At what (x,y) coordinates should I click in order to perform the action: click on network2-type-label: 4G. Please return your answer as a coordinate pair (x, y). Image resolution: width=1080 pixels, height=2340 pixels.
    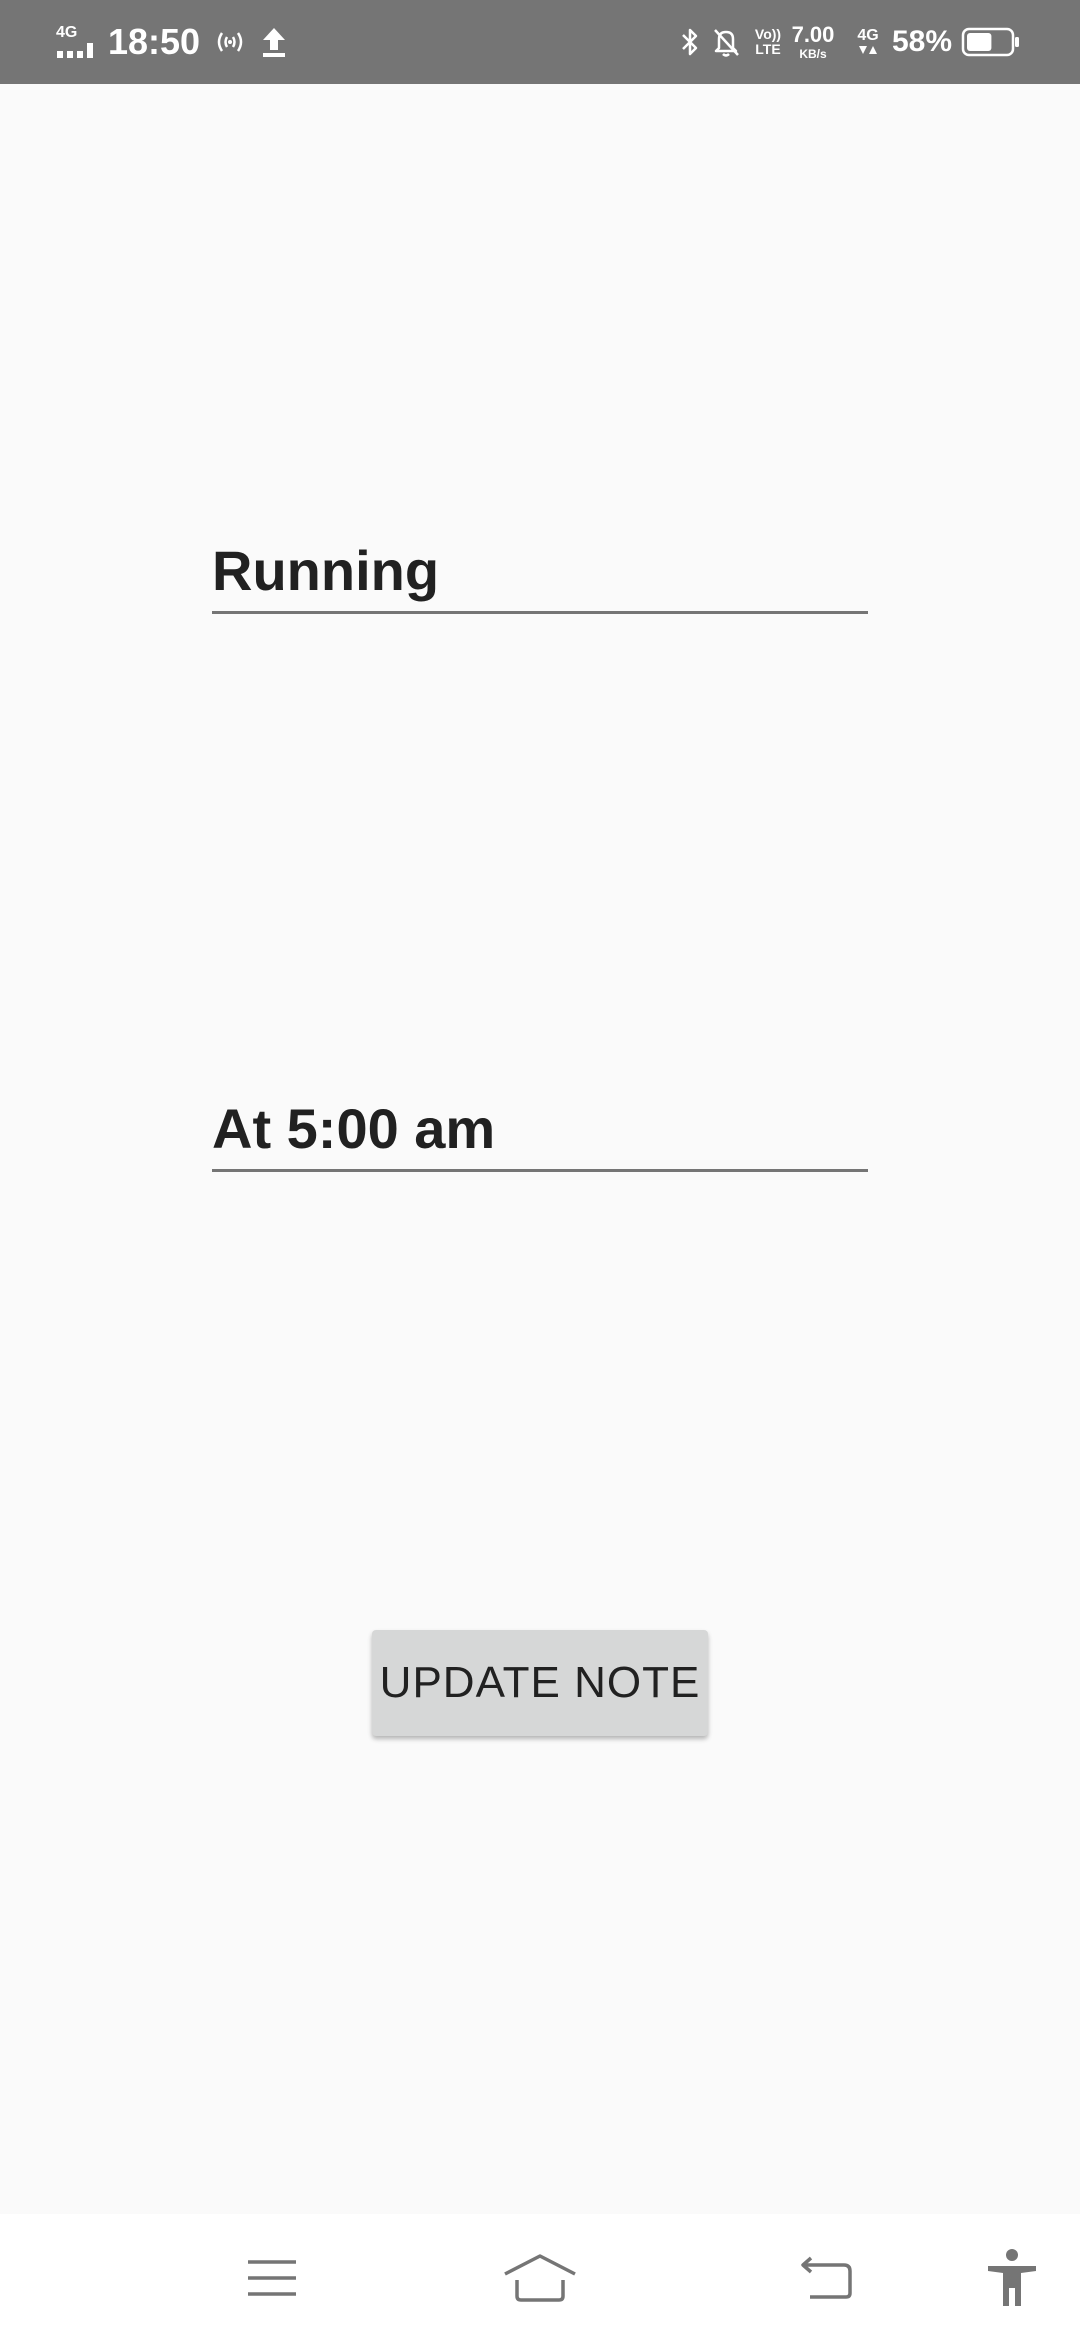
    Looking at the image, I should click on (868, 35).